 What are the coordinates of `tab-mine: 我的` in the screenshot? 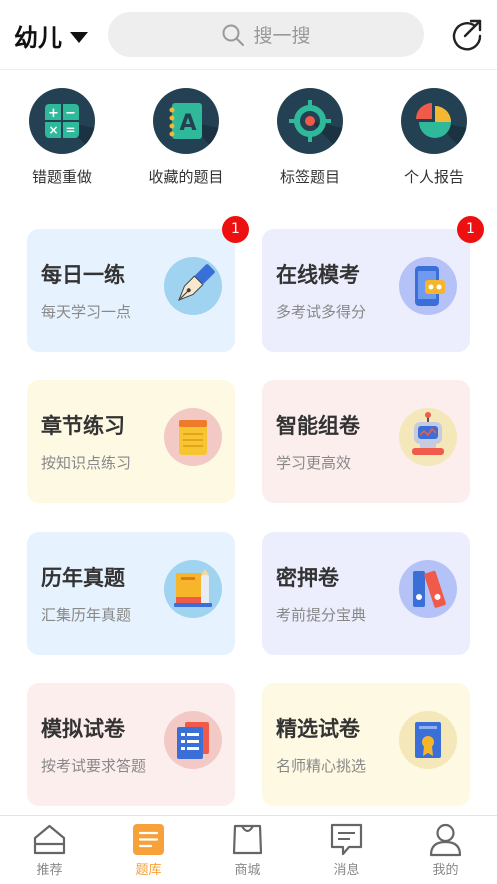 It's located at (445, 850).